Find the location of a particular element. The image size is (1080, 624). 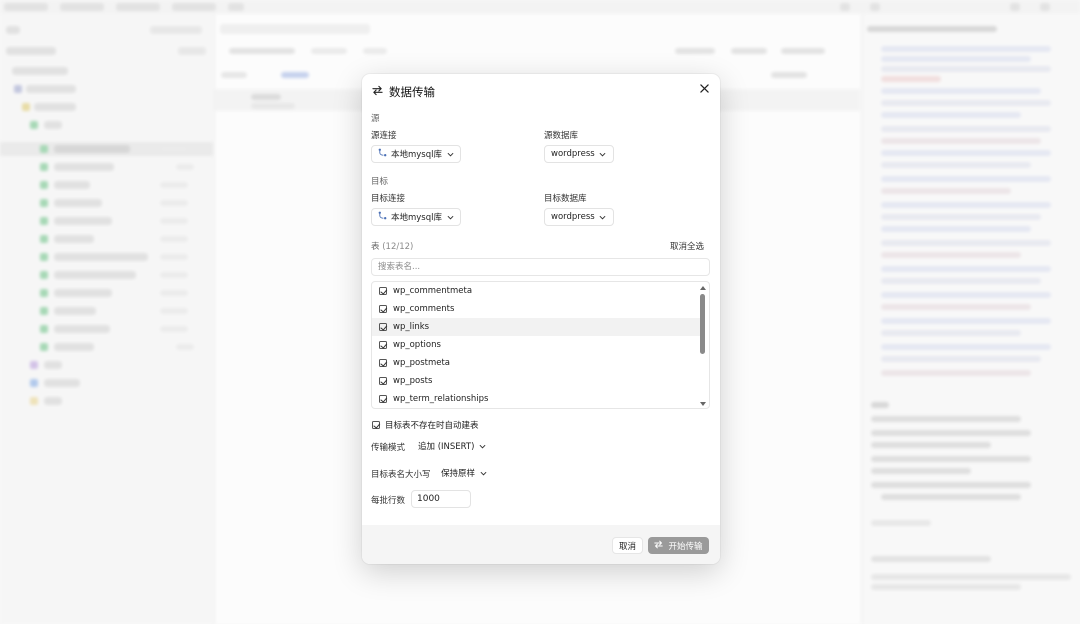

table-item: wp_comments is located at coordinates (536, 309).